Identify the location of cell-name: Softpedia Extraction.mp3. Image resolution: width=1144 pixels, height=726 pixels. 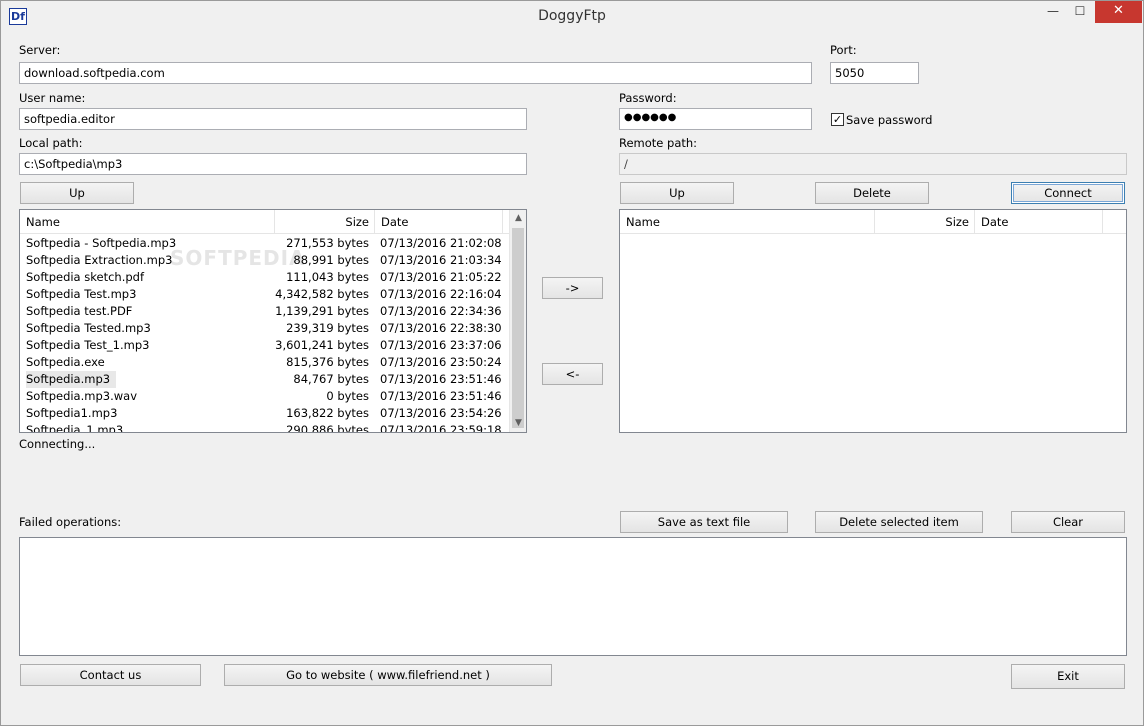
(99, 260).